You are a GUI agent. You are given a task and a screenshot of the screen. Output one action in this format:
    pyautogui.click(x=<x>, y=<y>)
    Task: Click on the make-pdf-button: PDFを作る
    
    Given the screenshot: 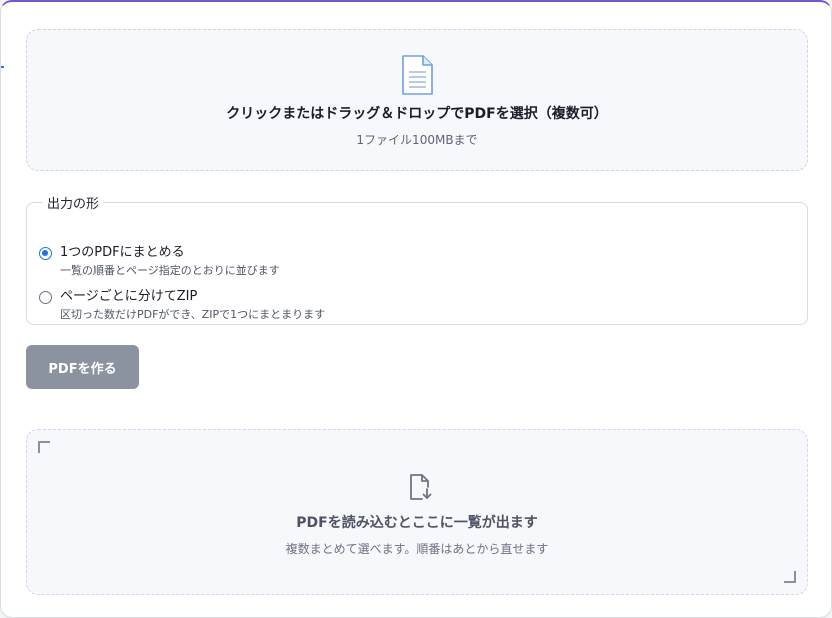 What is the action you would take?
    pyautogui.click(x=82, y=367)
    